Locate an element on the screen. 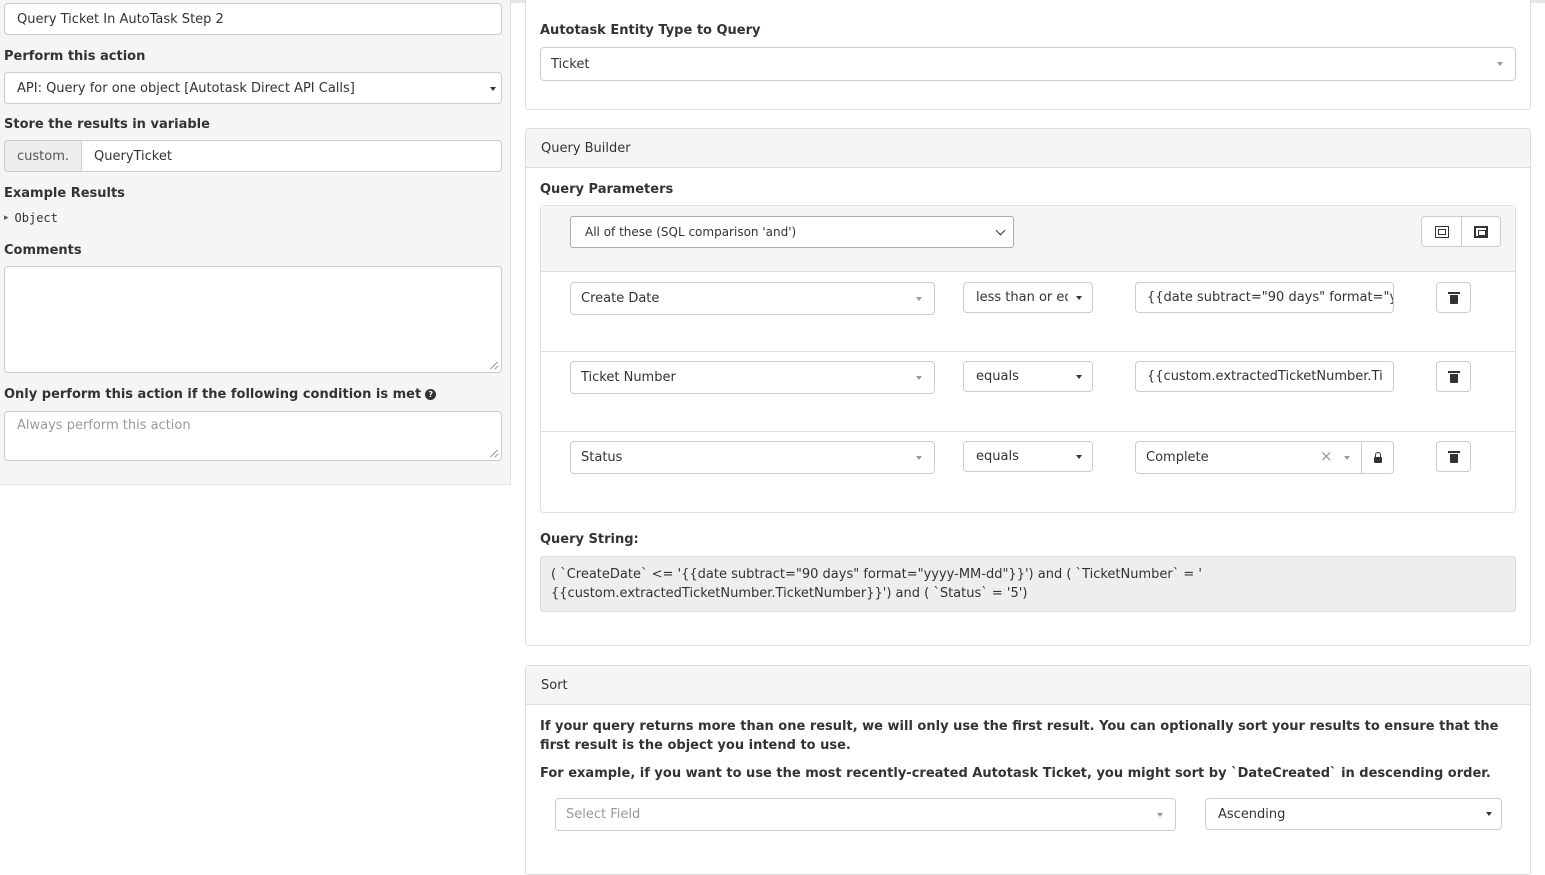 This screenshot has height=875, width=1545. collapse-button is located at coordinates (1441, 231).